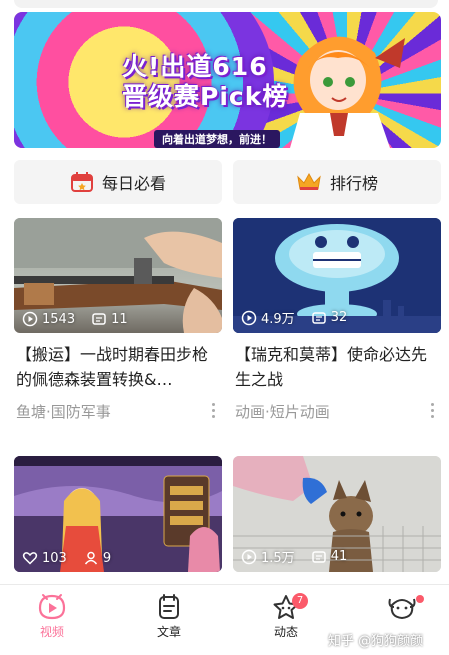  I want to click on user-icon, so click(90, 558).